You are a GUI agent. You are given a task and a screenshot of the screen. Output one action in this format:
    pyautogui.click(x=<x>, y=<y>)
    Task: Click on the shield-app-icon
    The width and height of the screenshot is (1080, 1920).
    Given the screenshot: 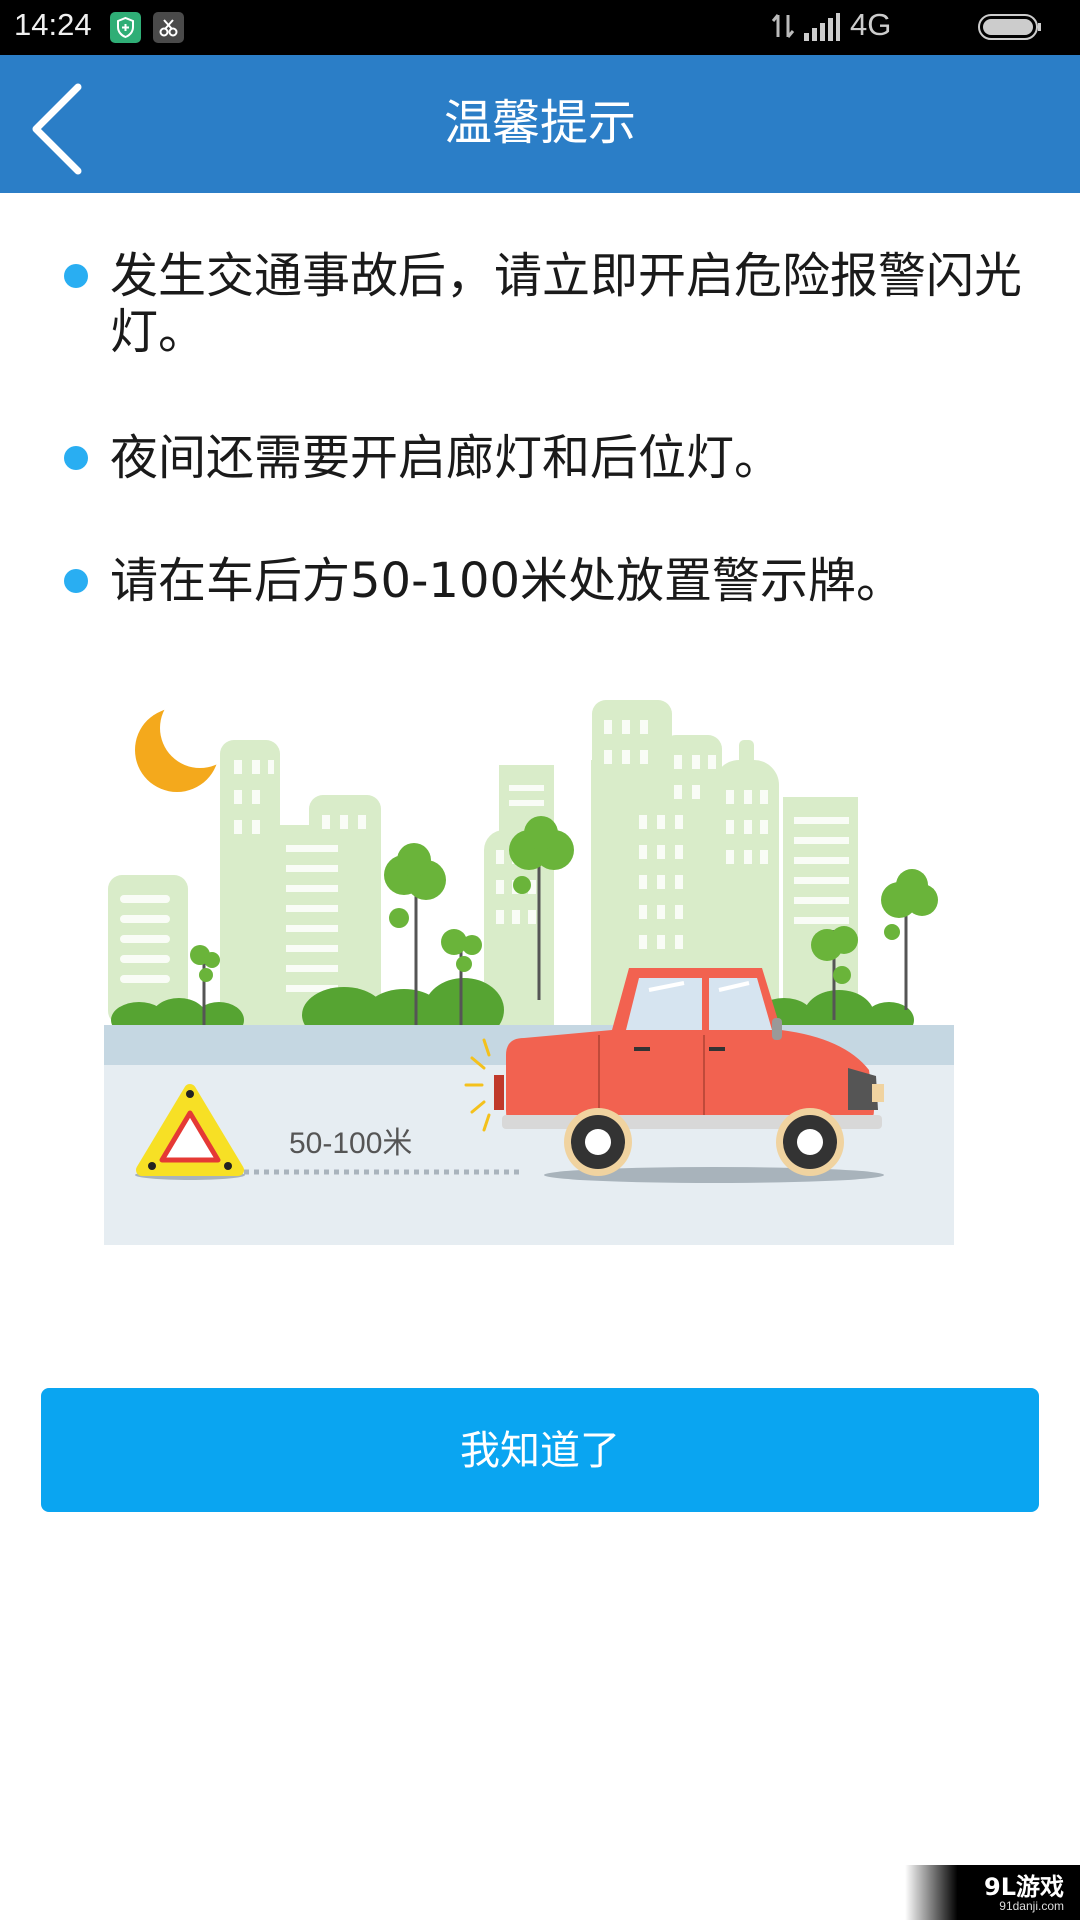 What is the action you would take?
    pyautogui.click(x=125, y=27)
    